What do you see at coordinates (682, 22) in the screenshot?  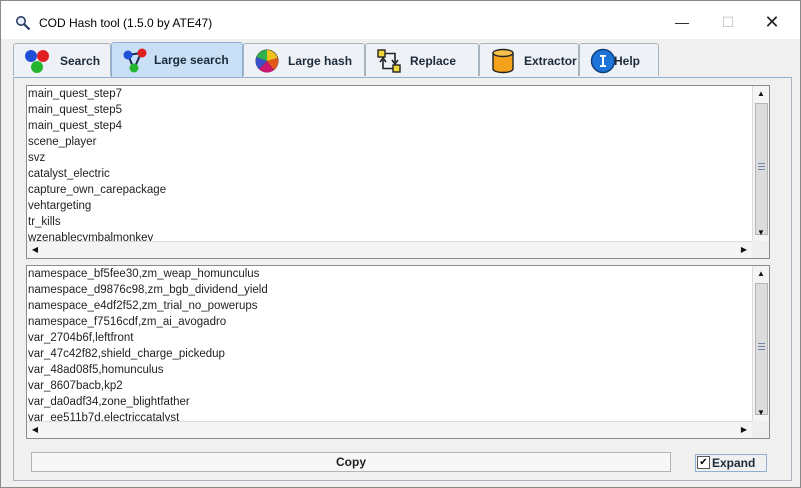 I see `minimize-button: —` at bounding box center [682, 22].